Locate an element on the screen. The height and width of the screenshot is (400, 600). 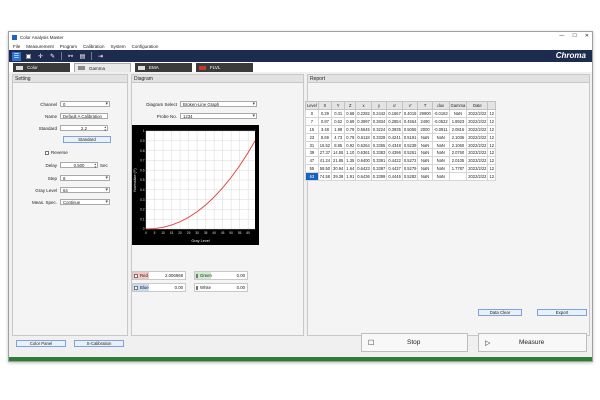
column-header: Gamma is located at coordinates (458, 105).